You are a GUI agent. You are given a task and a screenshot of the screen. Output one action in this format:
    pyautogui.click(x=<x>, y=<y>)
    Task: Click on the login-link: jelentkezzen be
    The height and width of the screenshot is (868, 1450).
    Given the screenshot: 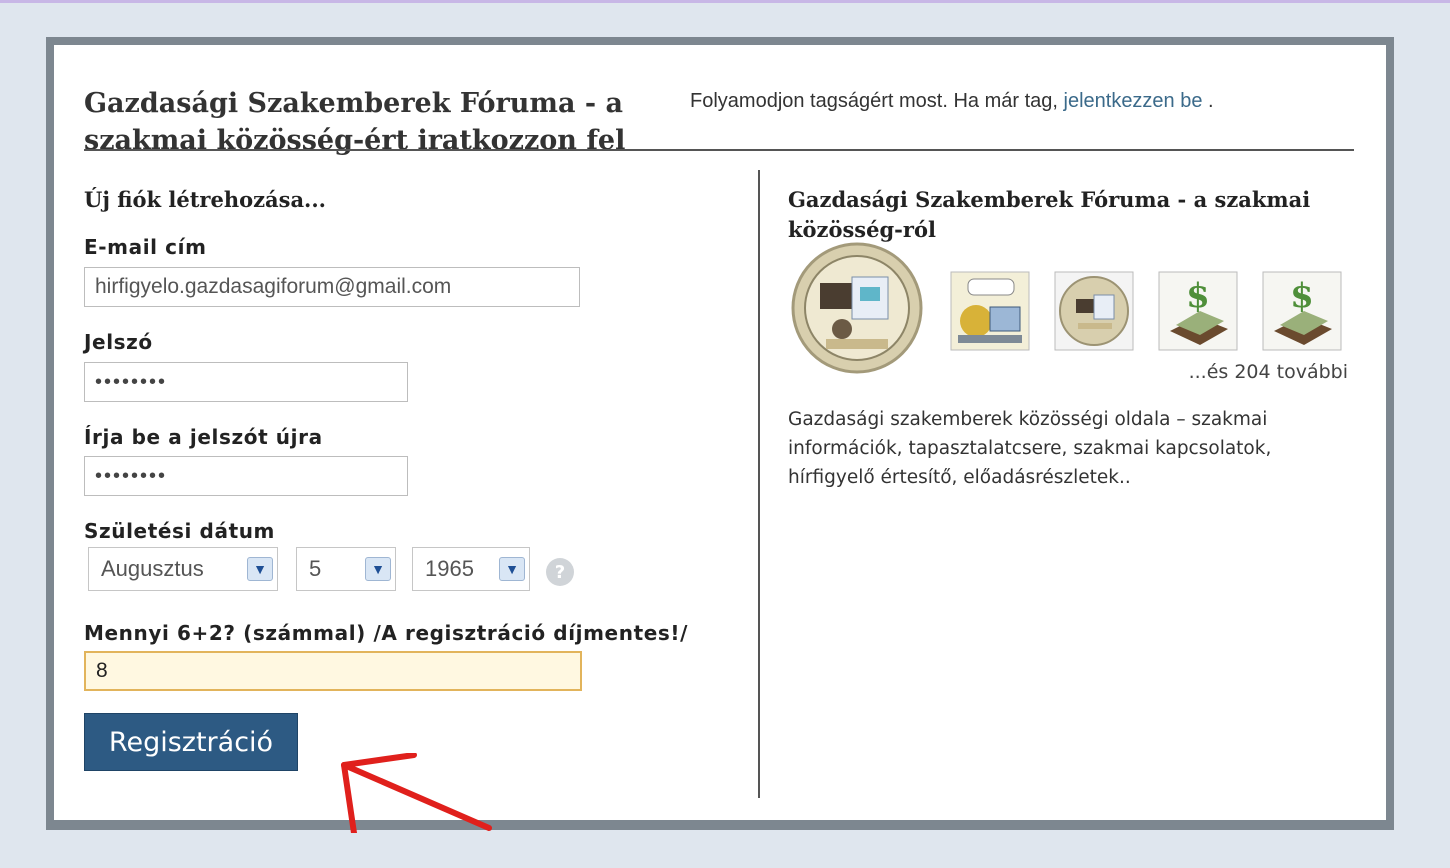 What is the action you would take?
    pyautogui.click(x=1133, y=101)
    